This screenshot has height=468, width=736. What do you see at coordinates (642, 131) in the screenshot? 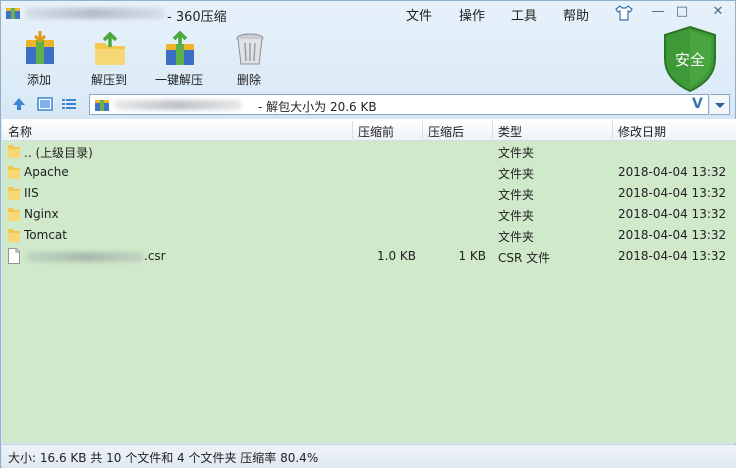
I see `col-modified: 修改日期` at bounding box center [642, 131].